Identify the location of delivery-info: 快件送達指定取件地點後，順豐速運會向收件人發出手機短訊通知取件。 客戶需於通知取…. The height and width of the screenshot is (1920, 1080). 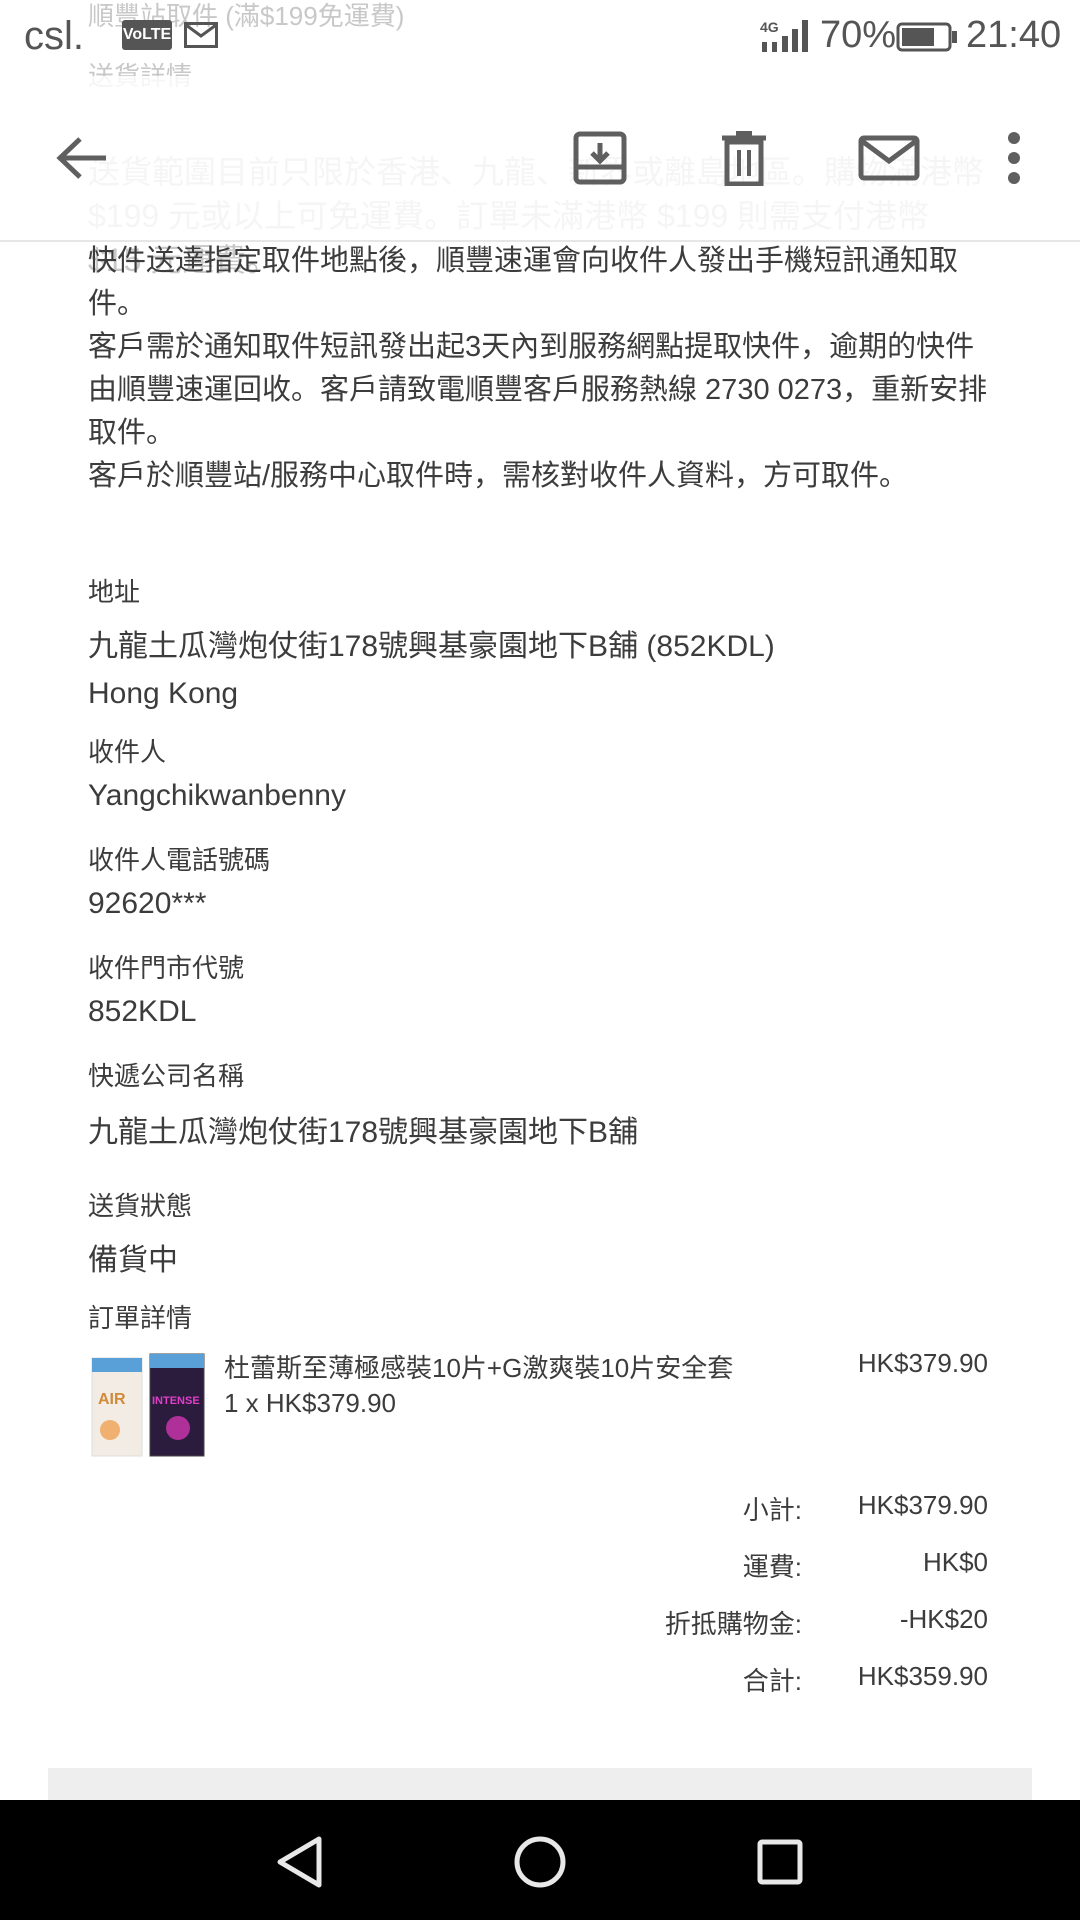
(538, 369).